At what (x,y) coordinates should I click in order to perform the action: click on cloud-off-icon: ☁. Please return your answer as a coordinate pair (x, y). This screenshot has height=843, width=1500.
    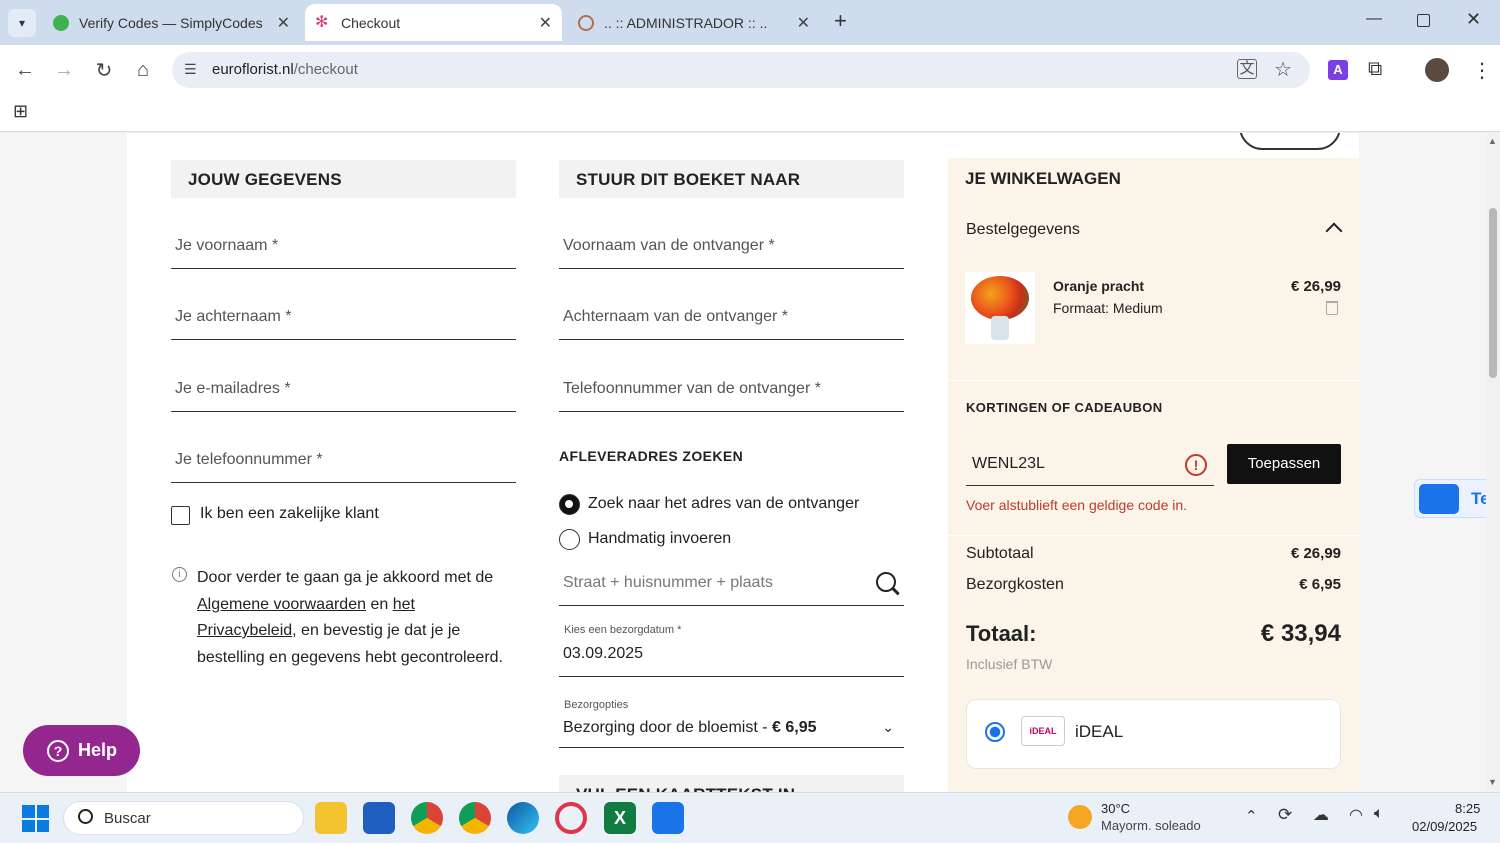
    Looking at the image, I should click on (1321, 815).